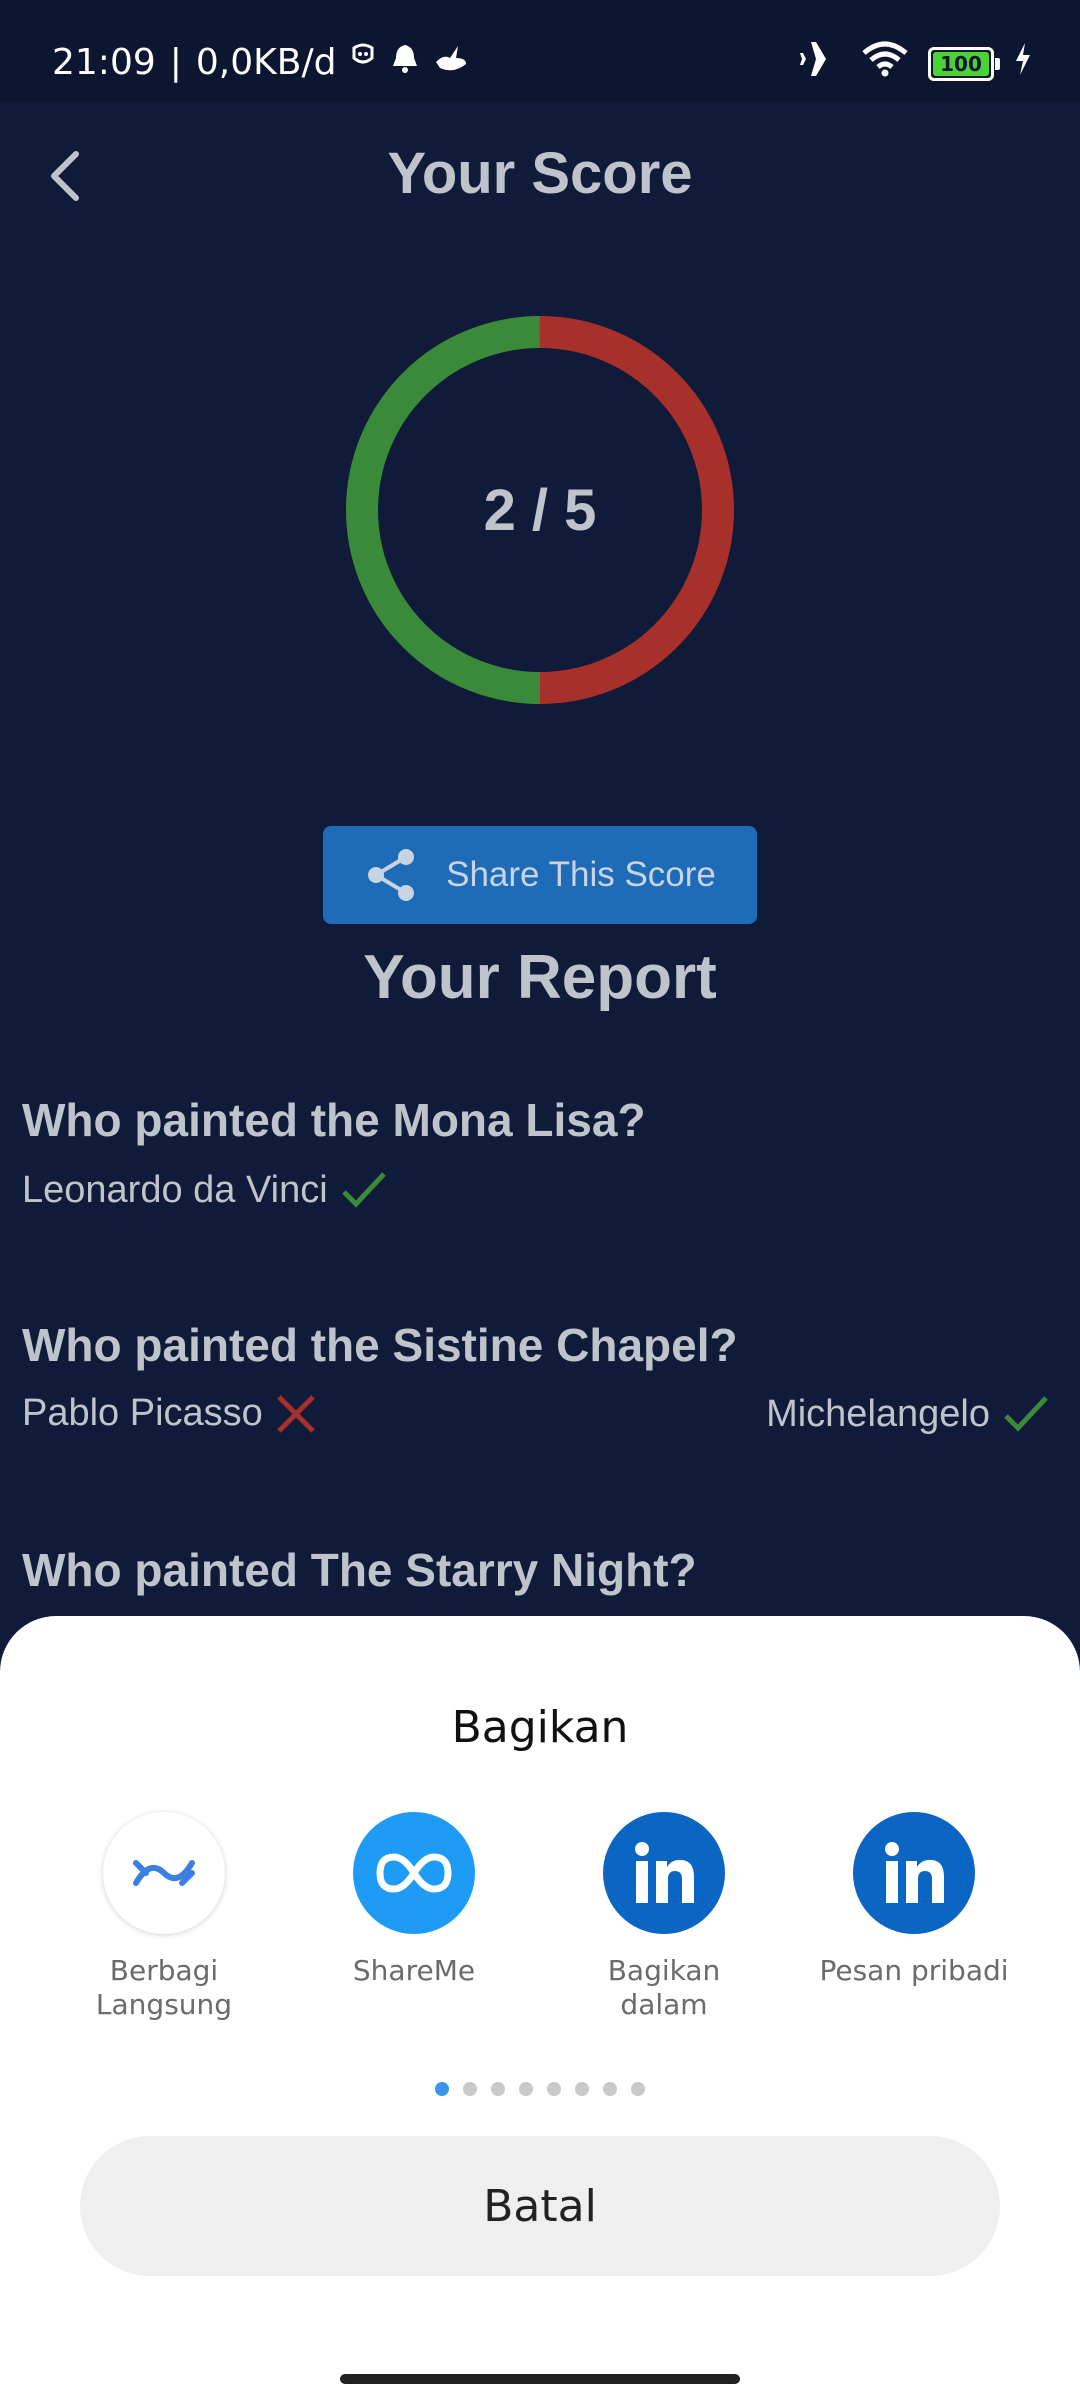  Describe the element at coordinates (380, 1345) in the screenshot. I see `question-2: Who painted the Sistine Chapel?` at that location.